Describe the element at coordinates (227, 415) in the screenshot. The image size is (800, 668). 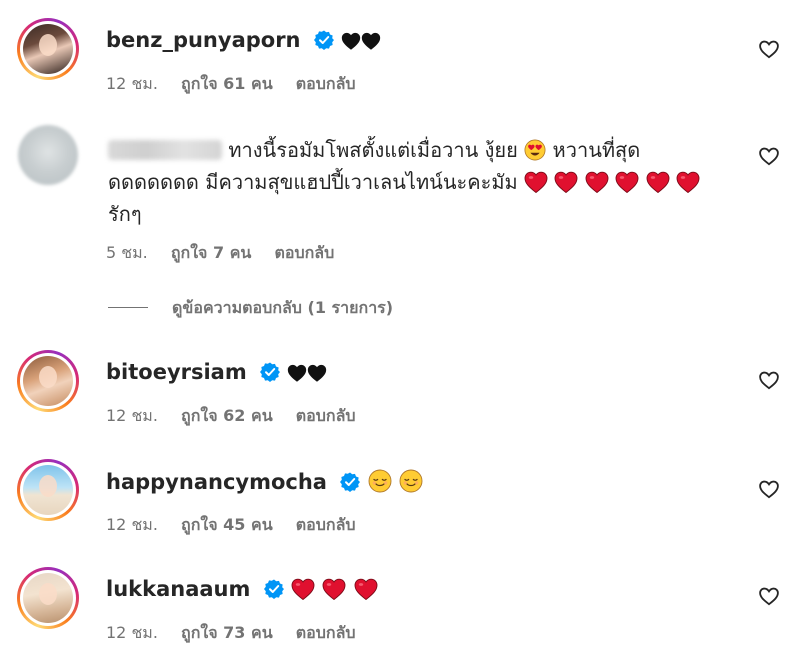
I see `like-count: ถูกใจ 62 คน` at that location.